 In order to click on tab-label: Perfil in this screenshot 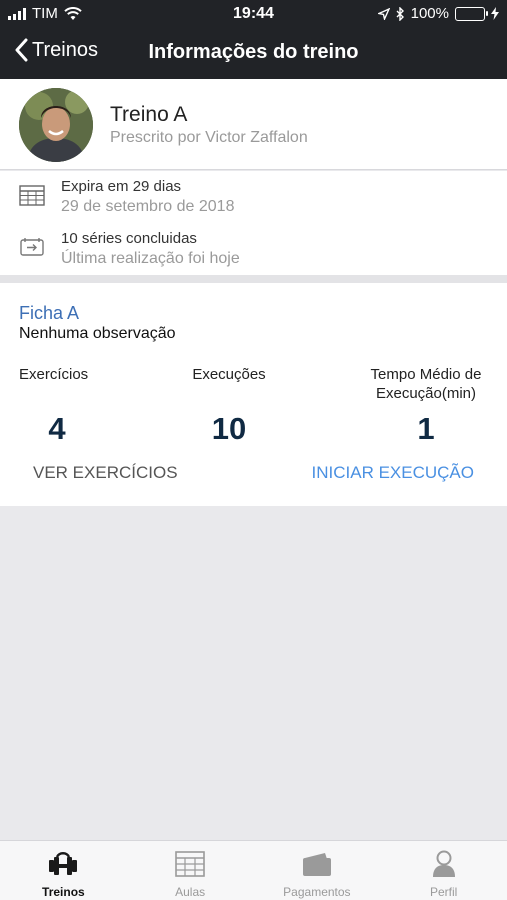, I will do `click(443, 892)`.